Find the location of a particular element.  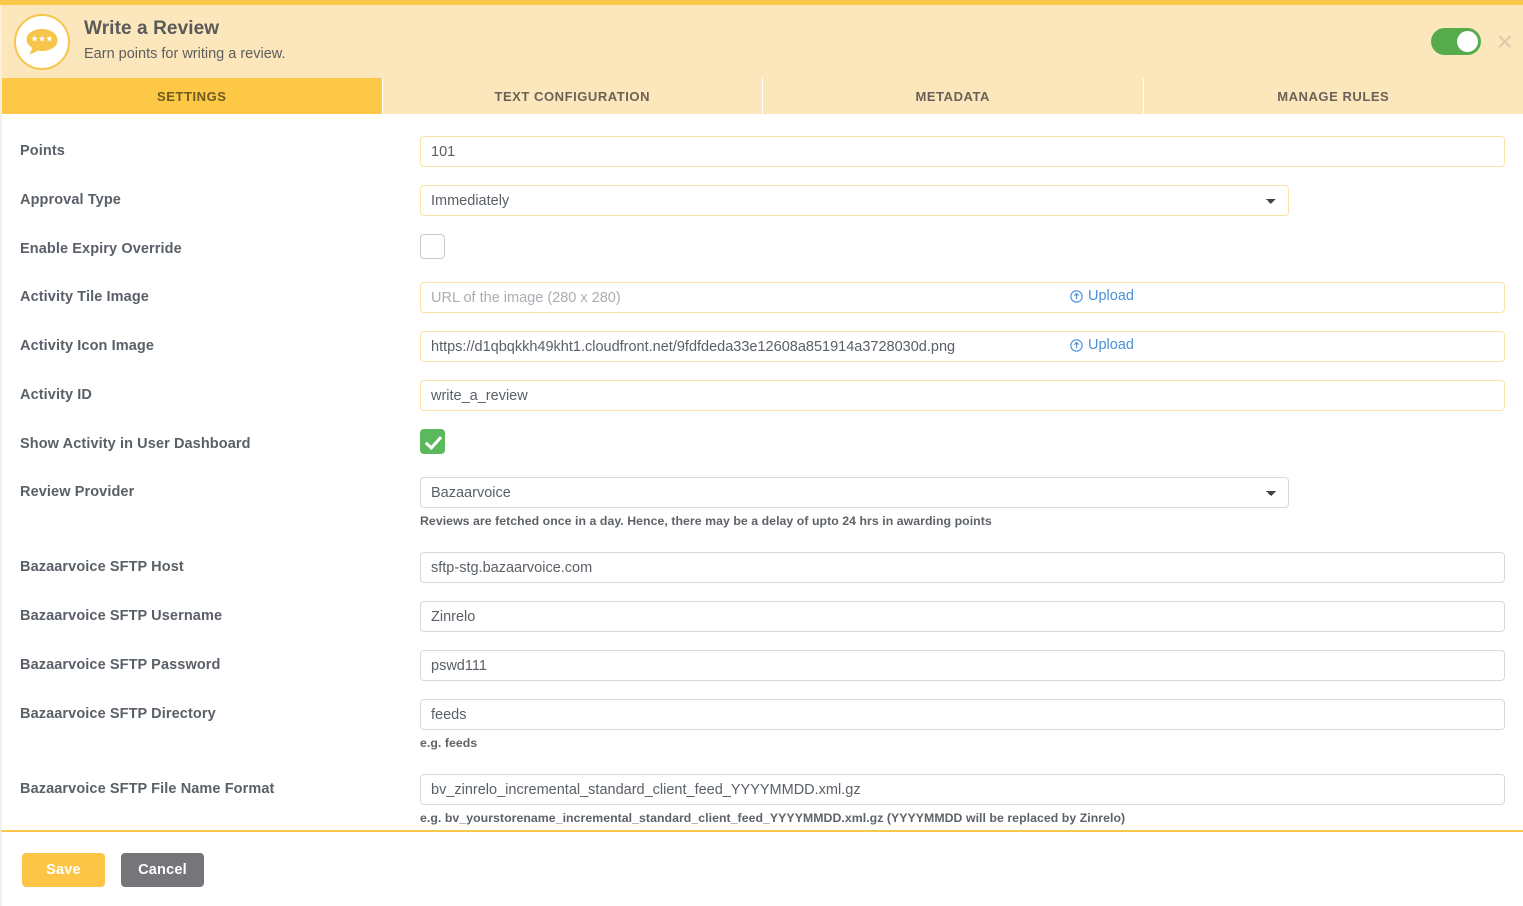

toggle-knob is located at coordinates (1467, 41).